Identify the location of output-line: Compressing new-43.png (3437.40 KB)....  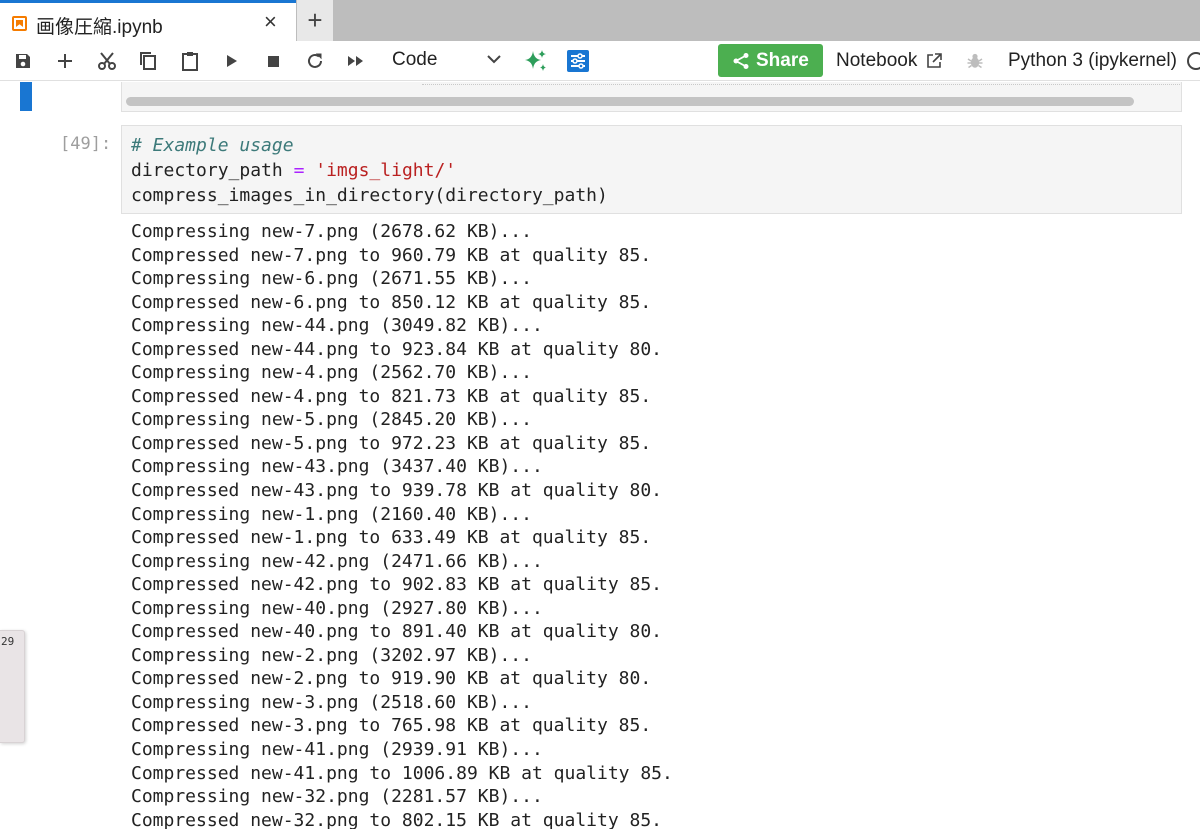
(337, 467).